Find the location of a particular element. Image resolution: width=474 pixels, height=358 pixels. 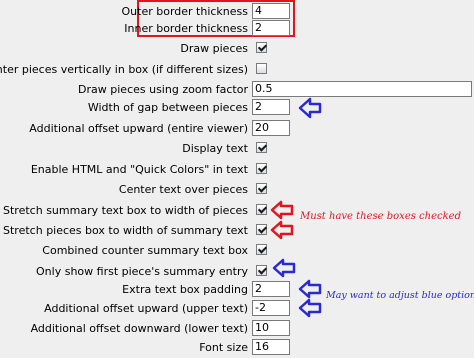

row-only-first-summary: Only show first piece's summary entry is located at coordinates (237, 272).